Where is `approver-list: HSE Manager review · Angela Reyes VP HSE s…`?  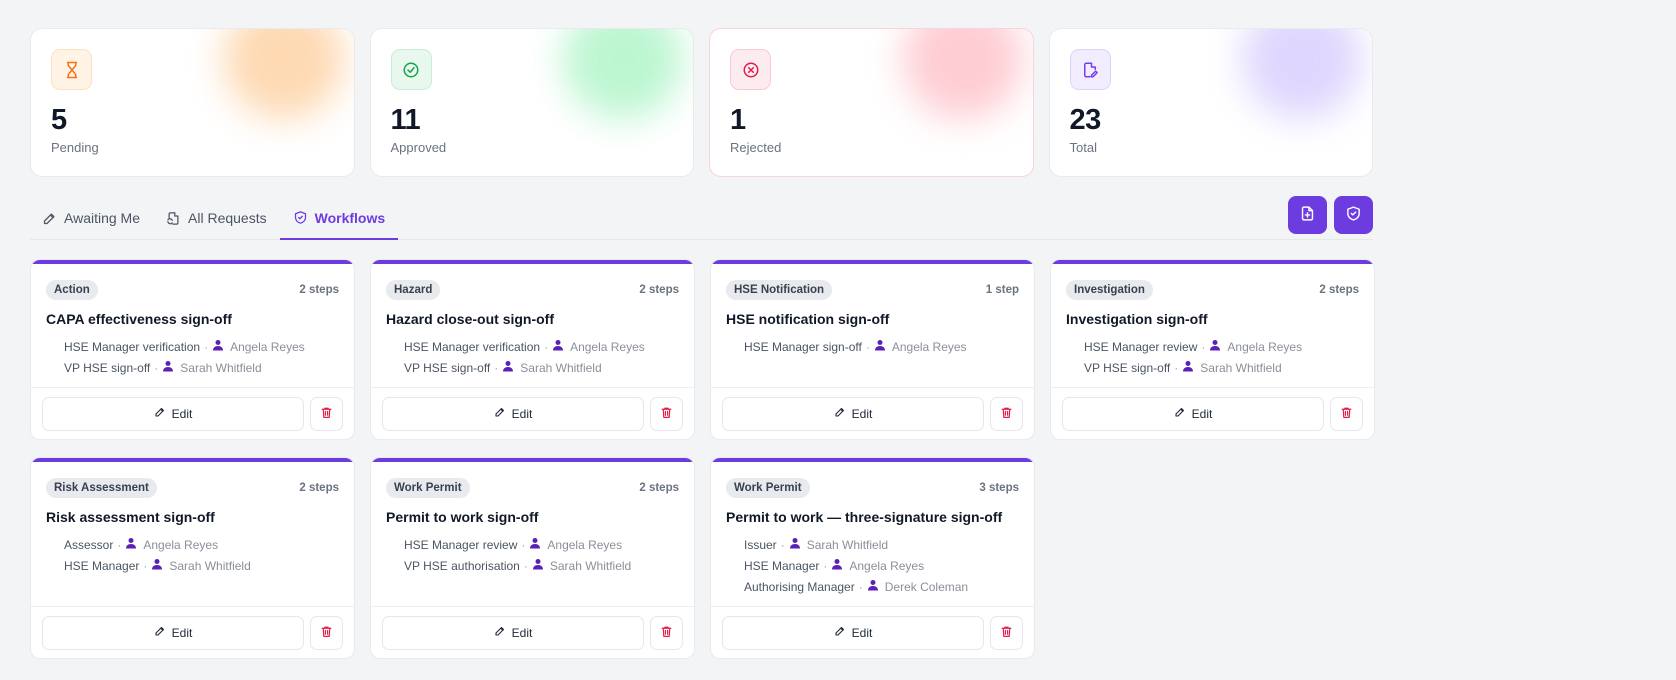 approver-list: HSE Manager review · Angela Reyes VP HSE s… is located at coordinates (1212, 357).